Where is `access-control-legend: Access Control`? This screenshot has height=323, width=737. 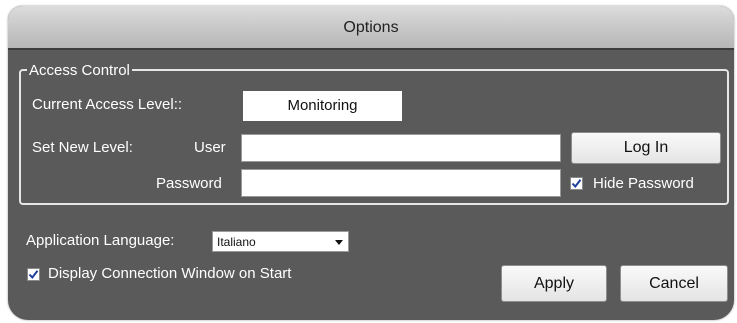
access-control-legend: Access Control is located at coordinates (79, 70).